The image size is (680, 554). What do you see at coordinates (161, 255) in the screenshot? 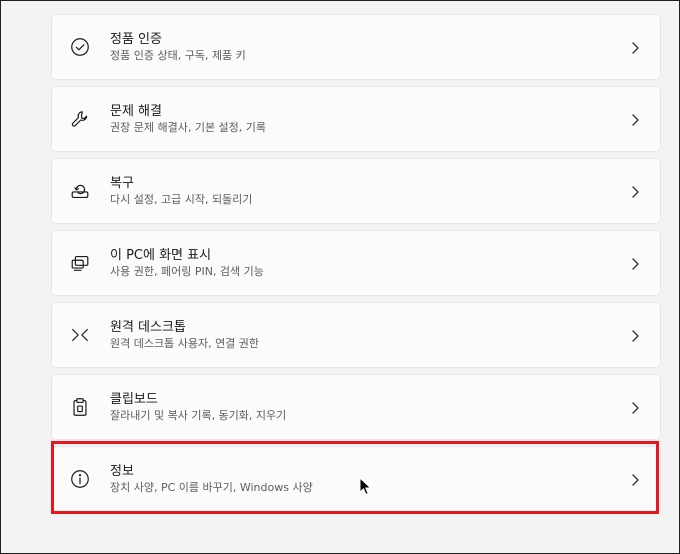
I see `settings-item-title: 이 PC에 화면 표시` at bounding box center [161, 255].